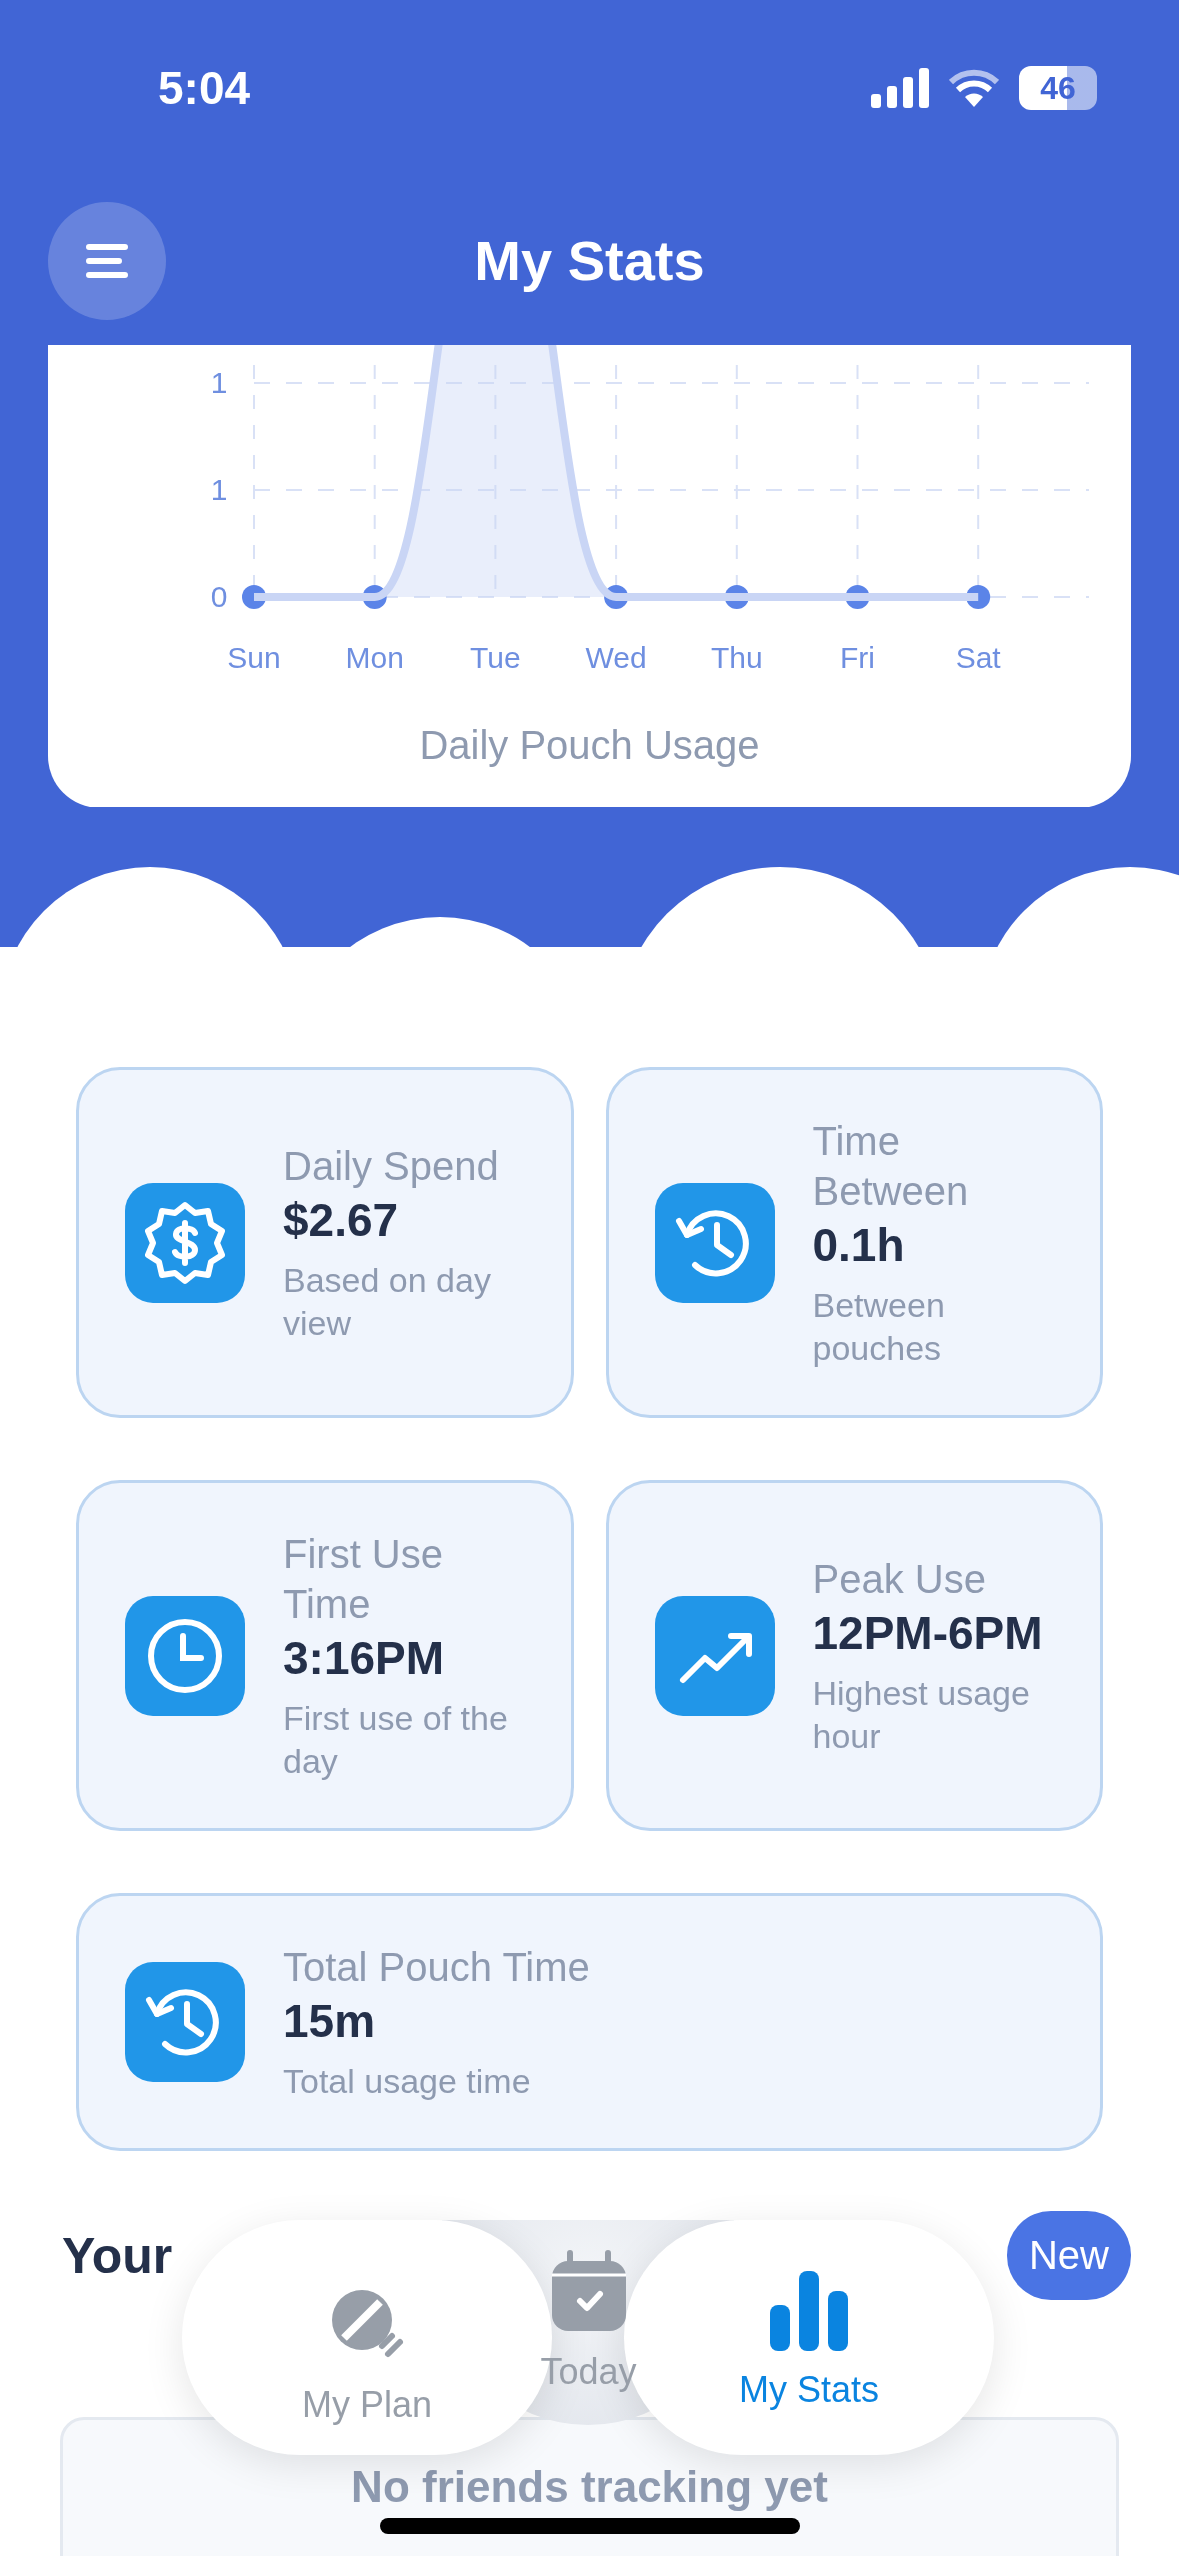 This screenshot has height=2556, width=1179. I want to click on axis-label: Mon, so click(374, 657).